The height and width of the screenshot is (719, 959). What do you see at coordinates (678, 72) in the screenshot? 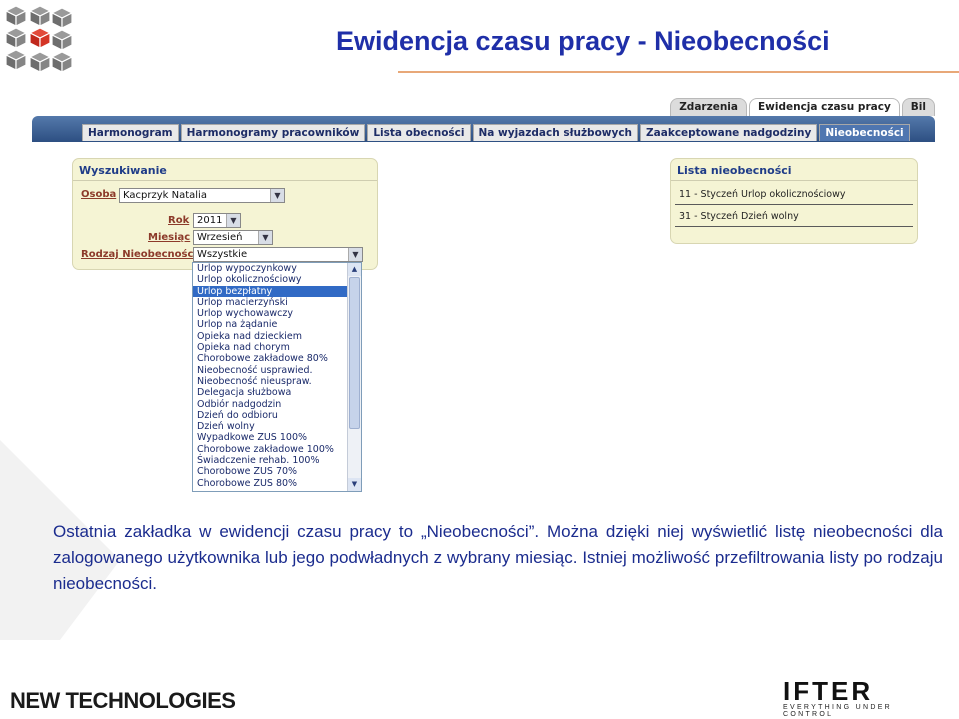
I see `title-divider` at bounding box center [678, 72].